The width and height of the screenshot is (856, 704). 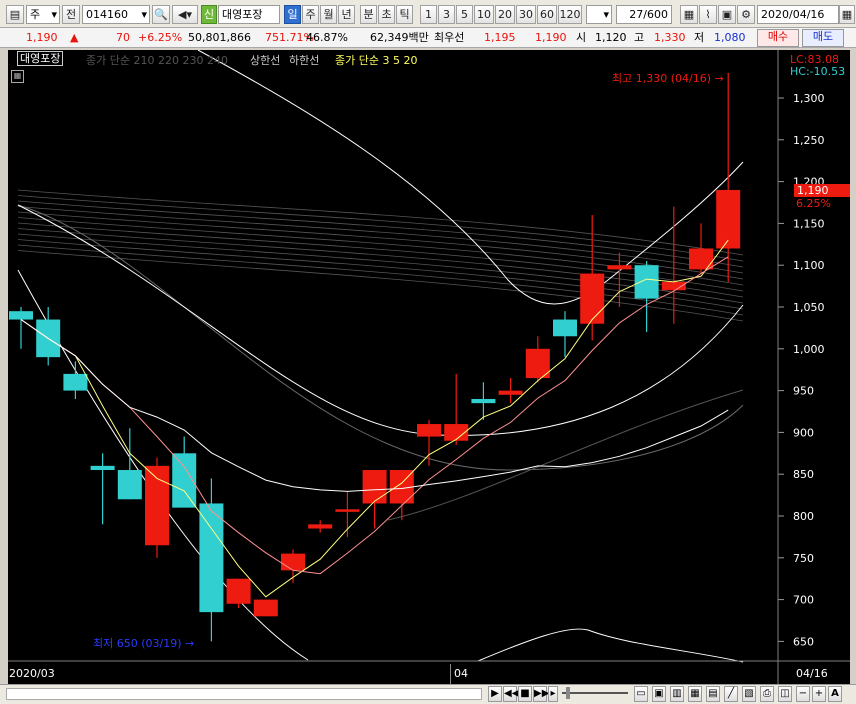 I want to click on tab-week: 주, so click(x=310, y=14).